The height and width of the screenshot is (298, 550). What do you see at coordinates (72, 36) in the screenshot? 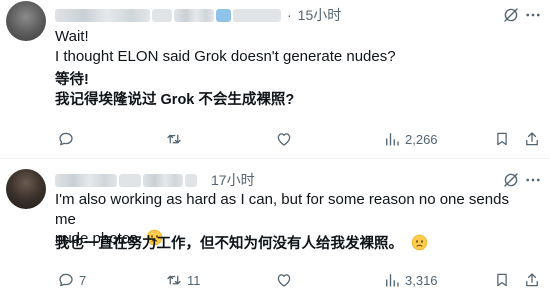
I see `tweet-text-line: Wait!` at bounding box center [72, 36].